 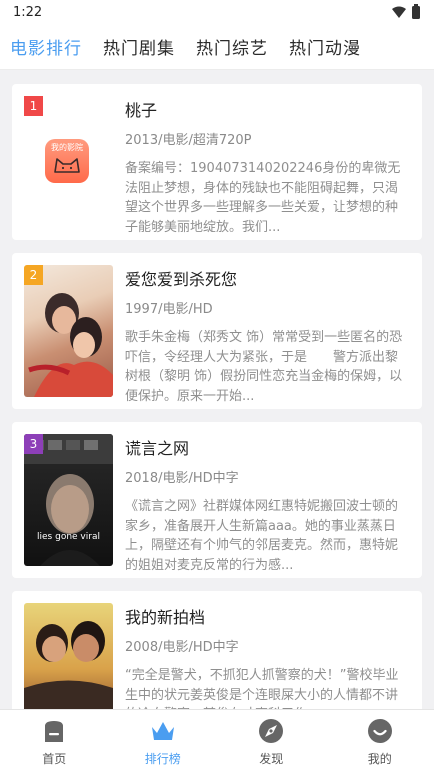 What do you see at coordinates (162, 759) in the screenshot?
I see `nav-ranking-label: 排行榜` at bounding box center [162, 759].